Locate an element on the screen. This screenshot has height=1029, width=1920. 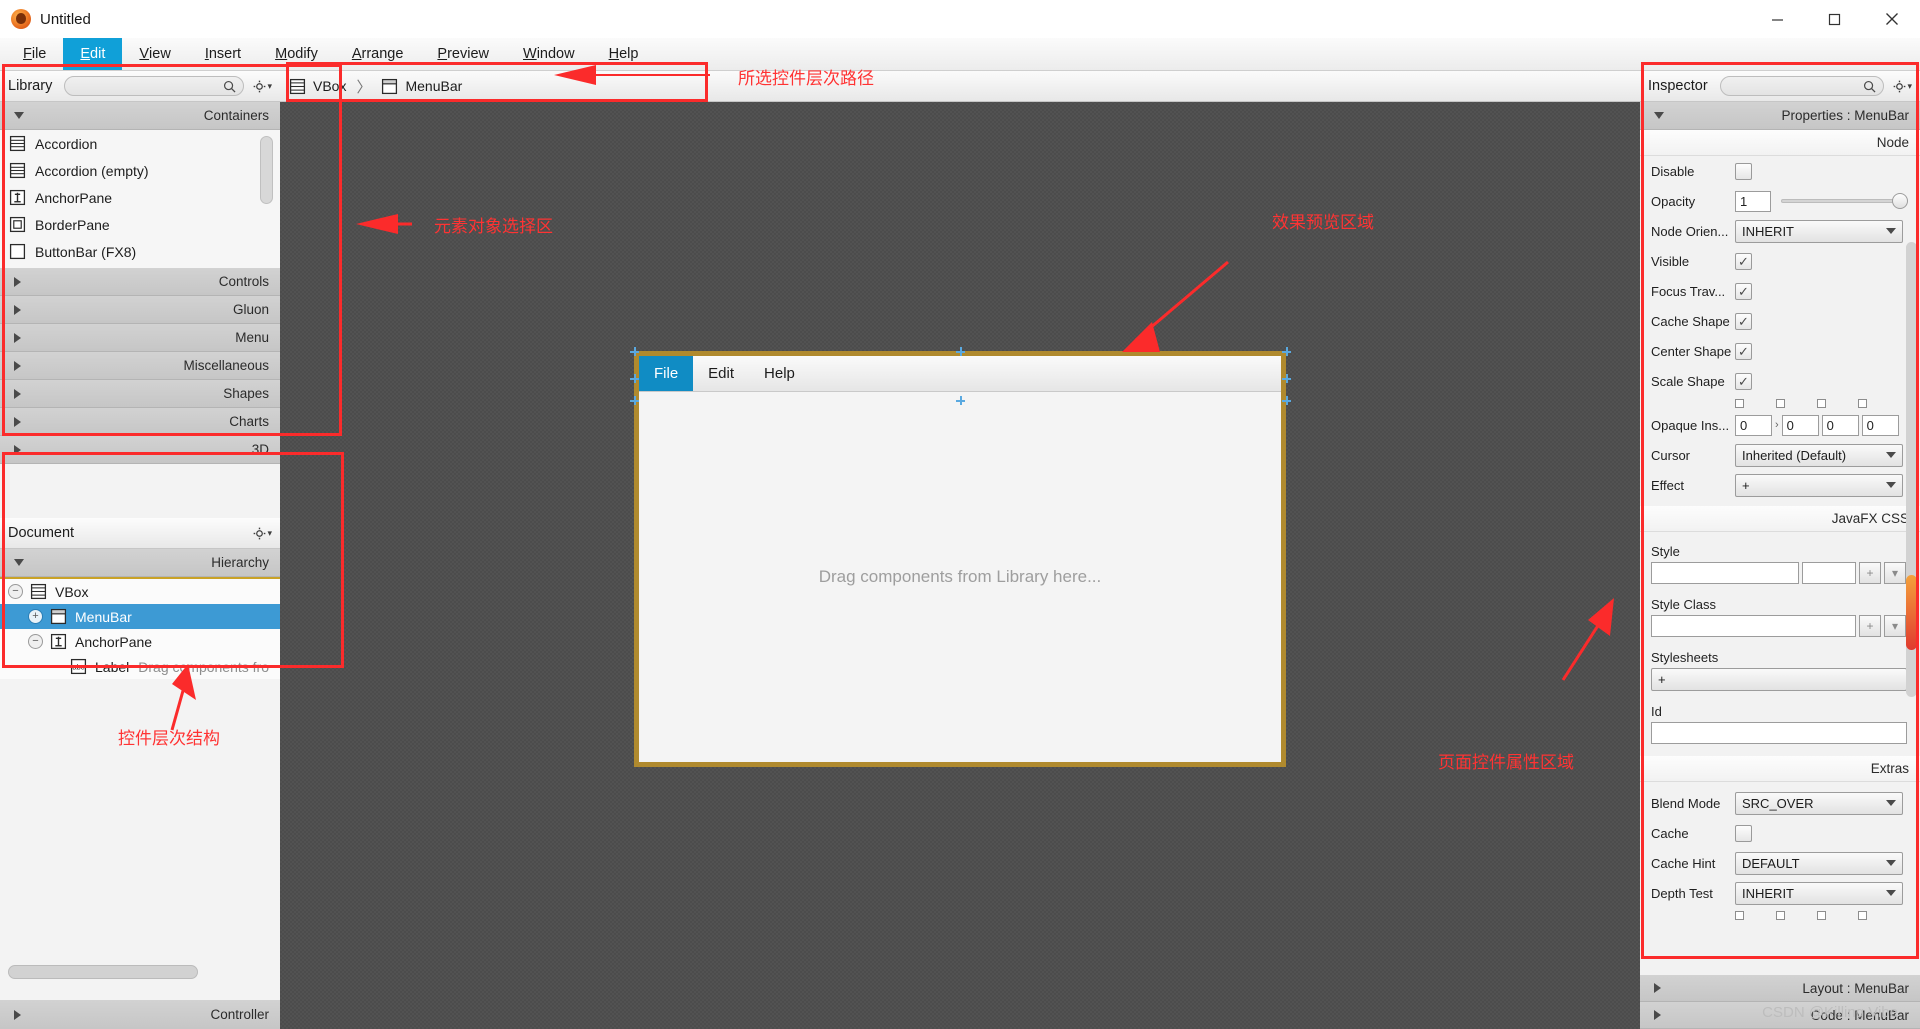
menu-item-modify: Modify is located at coordinates (296, 54).